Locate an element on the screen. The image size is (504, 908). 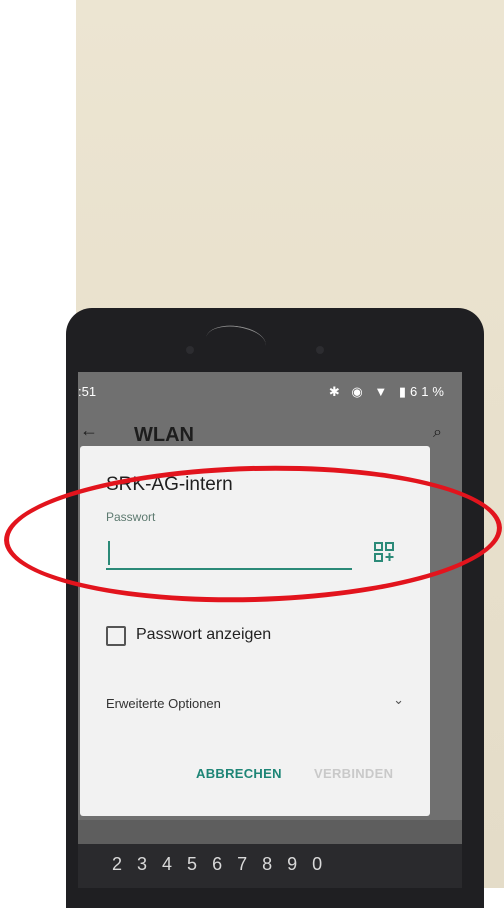
key-5: 5 is located at coordinates (192, 864).